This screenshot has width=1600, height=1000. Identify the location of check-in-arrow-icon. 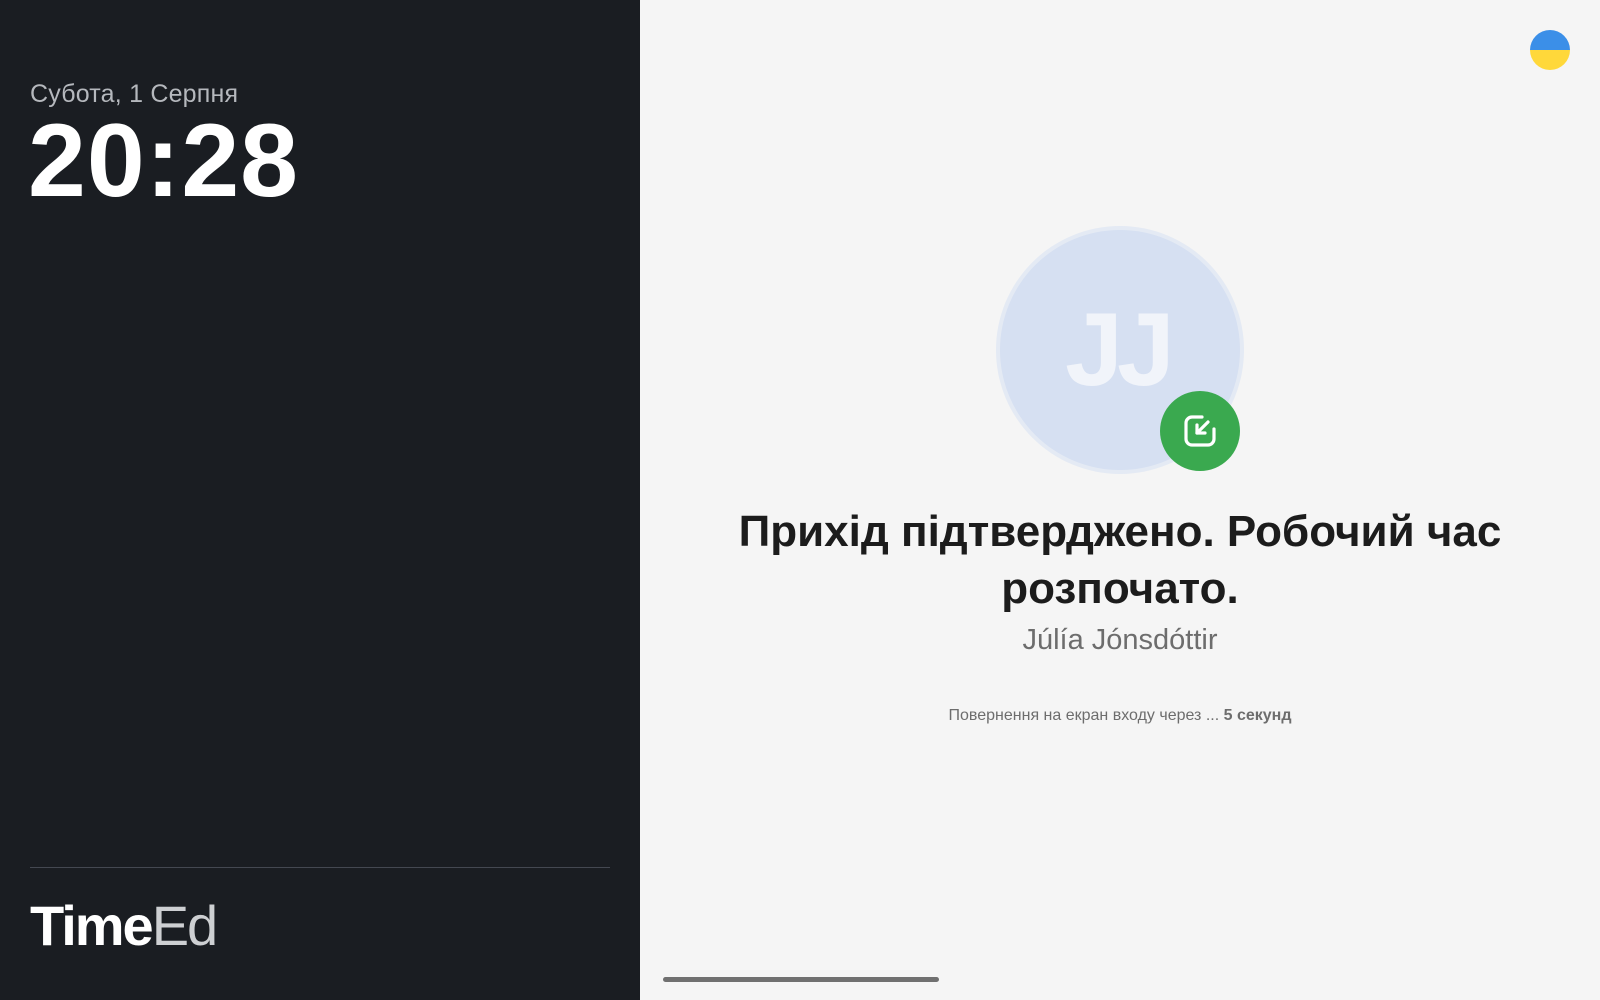
(1200, 431).